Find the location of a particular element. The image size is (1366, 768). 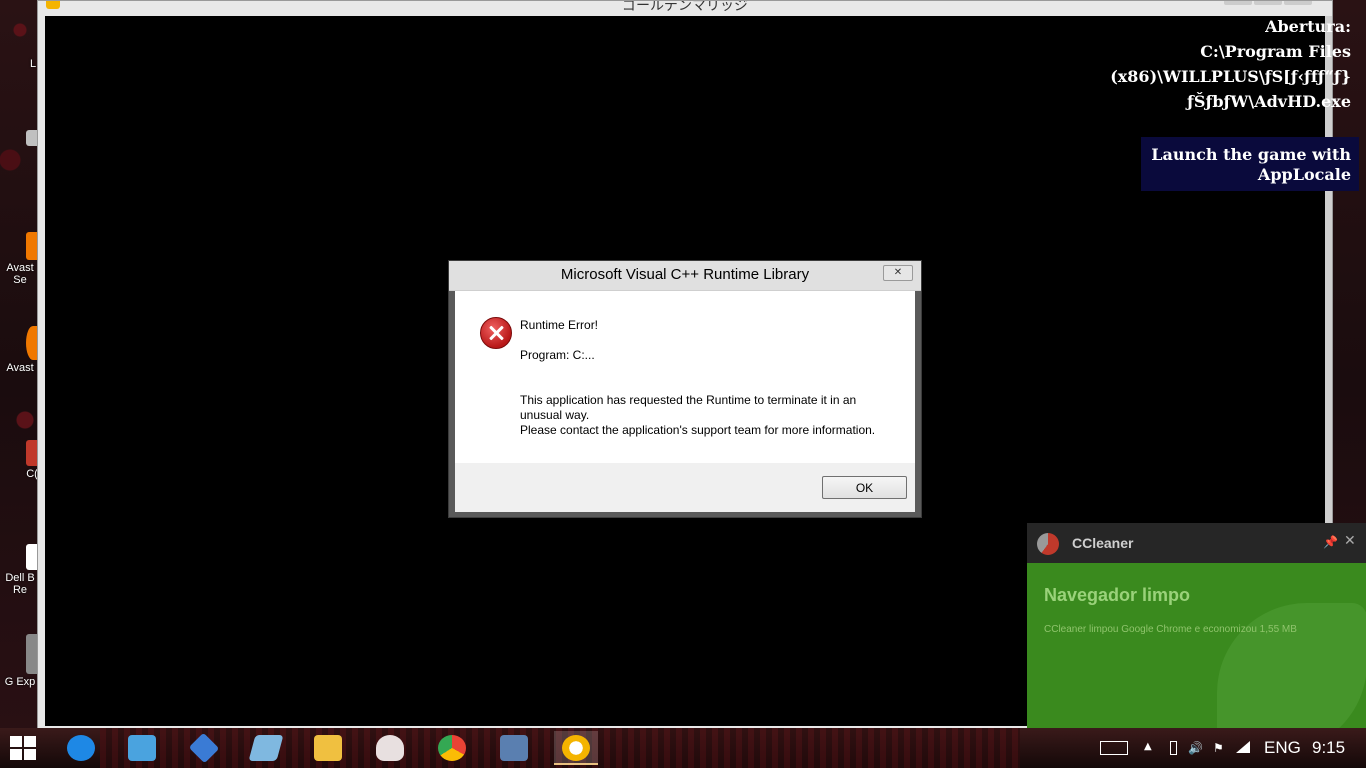

battery-icon is located at coordinates (1173, 748).